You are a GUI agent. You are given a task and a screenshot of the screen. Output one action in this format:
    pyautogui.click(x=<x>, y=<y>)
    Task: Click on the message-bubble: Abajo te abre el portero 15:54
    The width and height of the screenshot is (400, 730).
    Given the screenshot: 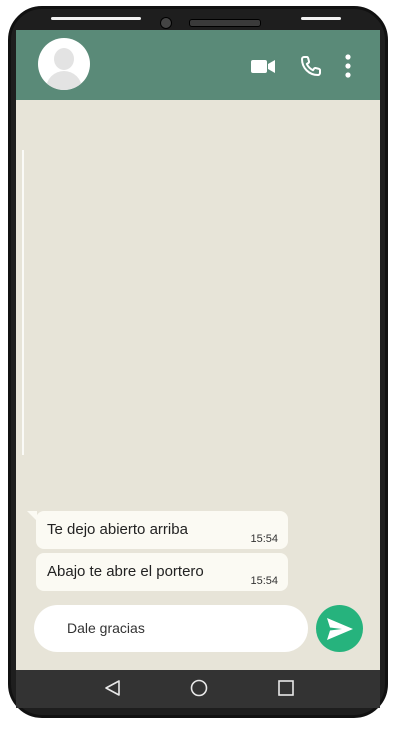 What is the action you would take?
    pyautogui.click(x=162, y=572)
    